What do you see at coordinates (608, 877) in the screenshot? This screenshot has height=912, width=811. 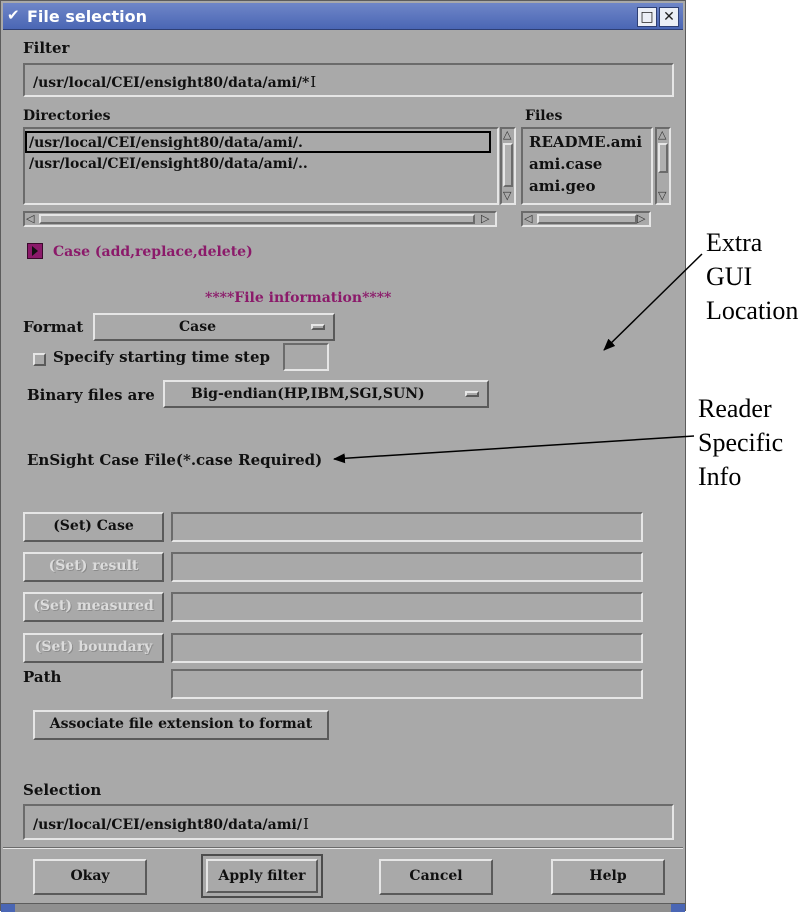 I see `help-button: Help` at bounding box center [608, 877].